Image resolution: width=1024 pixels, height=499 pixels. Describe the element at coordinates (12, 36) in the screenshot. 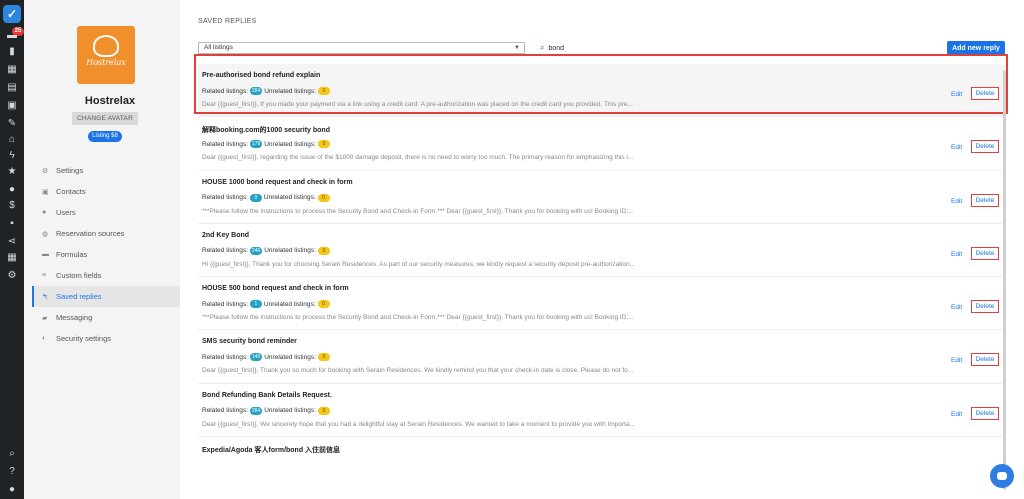

I see `messages-icon: ▬` at that location.